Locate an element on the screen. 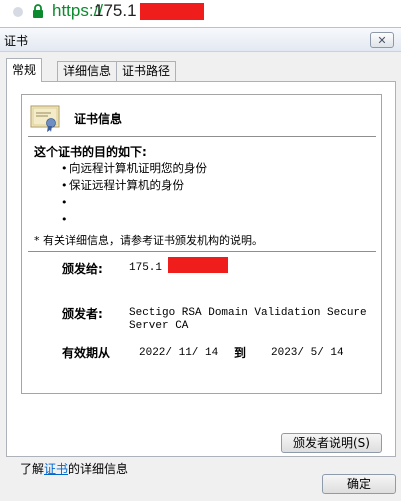  to-label: 到 is located at coordinates (240, 353).